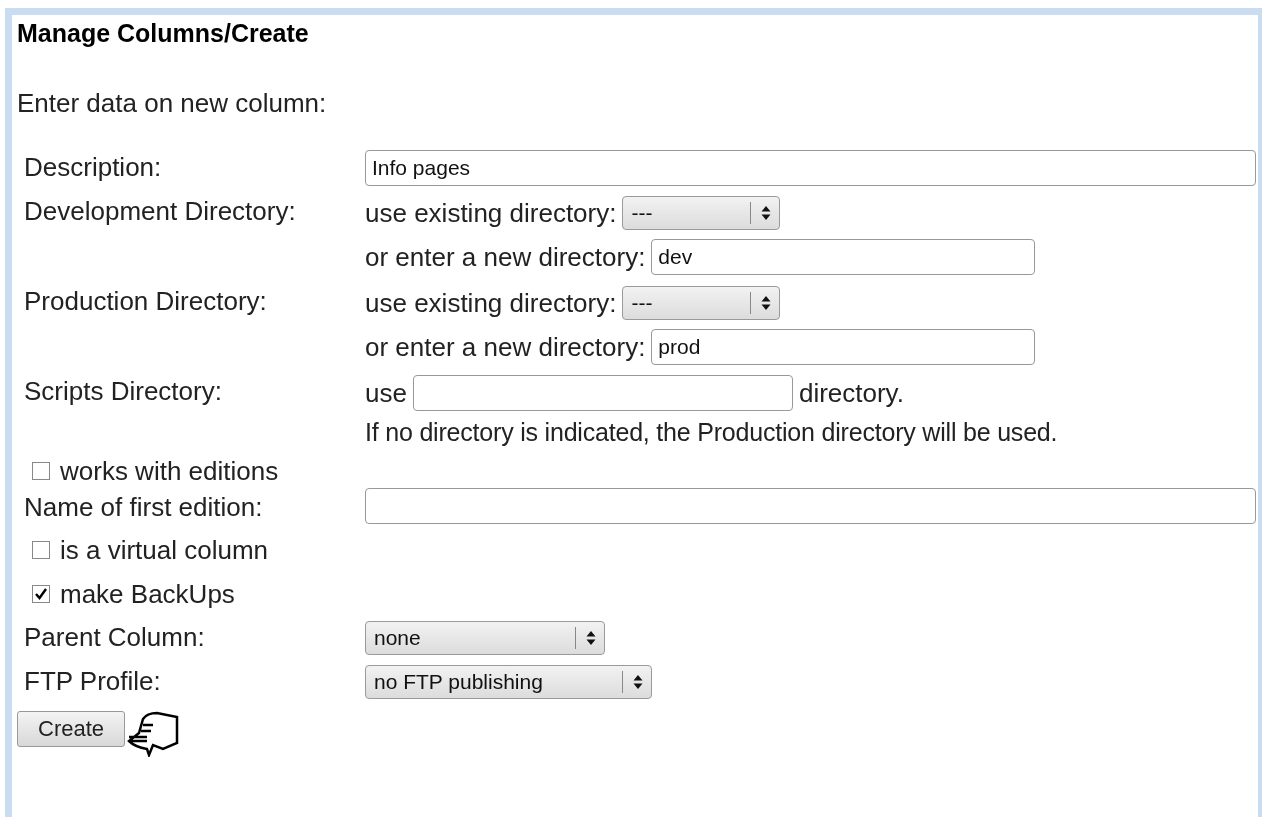  I want to click on checkbox-label: make BackUps, so click(147, 594).